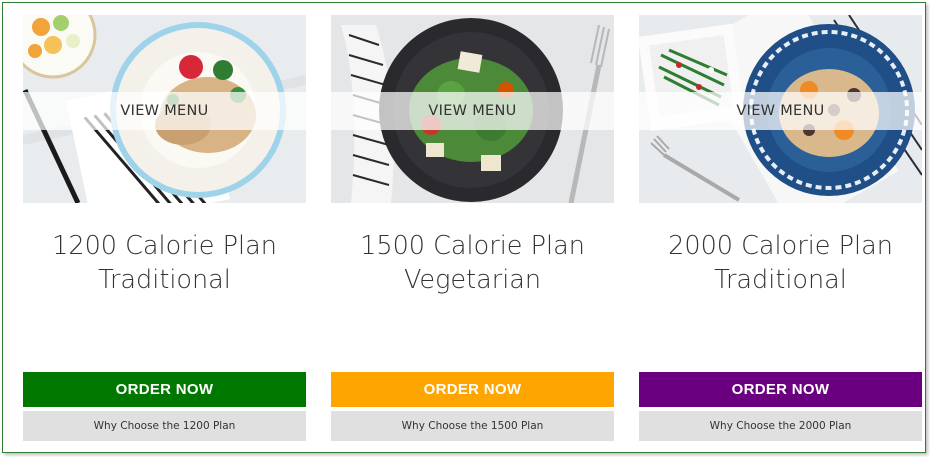 The height and width of the screenshot is (457, 930). I want to click on plan-title: 2000 Calorie Plan Traditional, so click(780, 263).